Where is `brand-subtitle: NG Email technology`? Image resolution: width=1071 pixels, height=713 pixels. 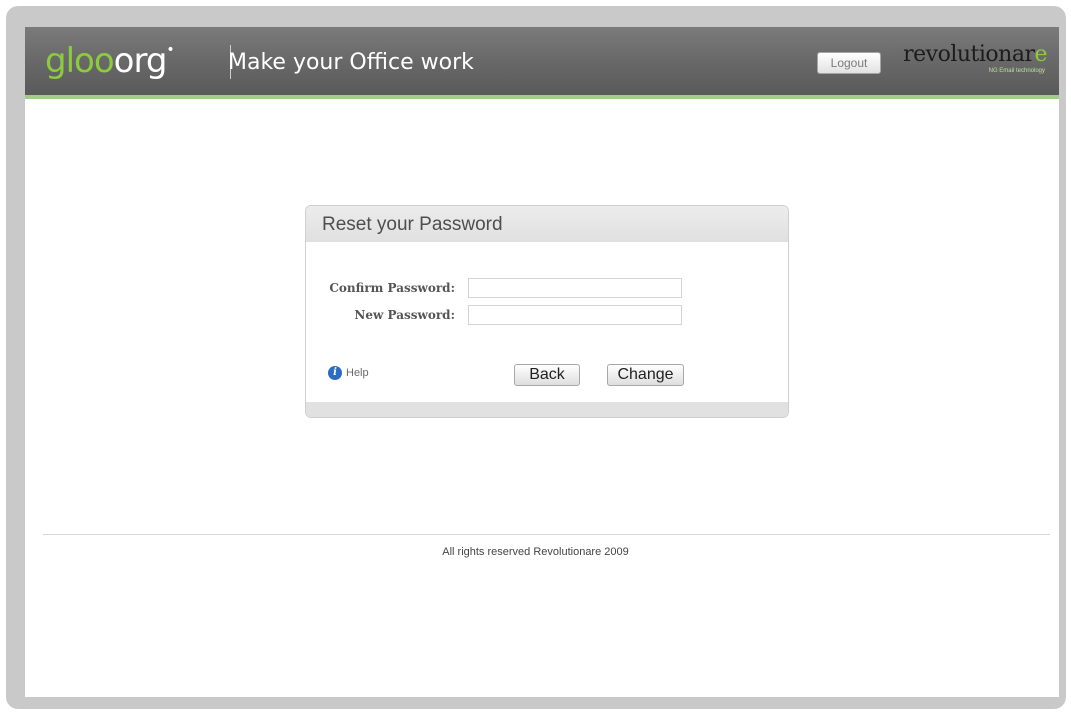 brand-subtitle: NG Email technology is located at coordinates (1016, 71).